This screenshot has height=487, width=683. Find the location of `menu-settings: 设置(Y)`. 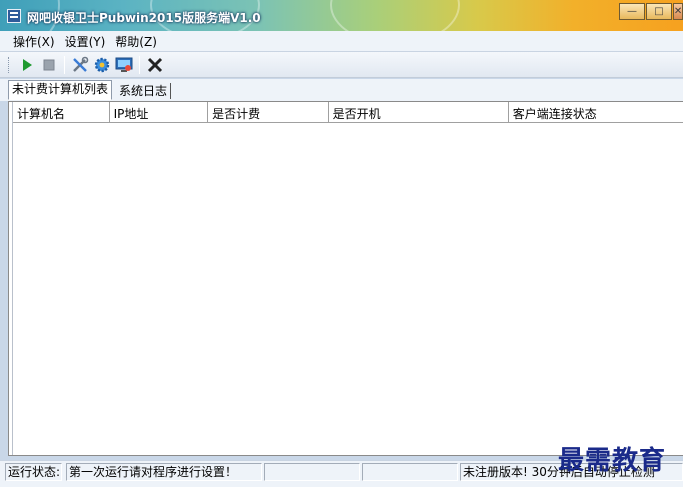

menu-settings: 设置(Y) is located at coordinates (85, 41).